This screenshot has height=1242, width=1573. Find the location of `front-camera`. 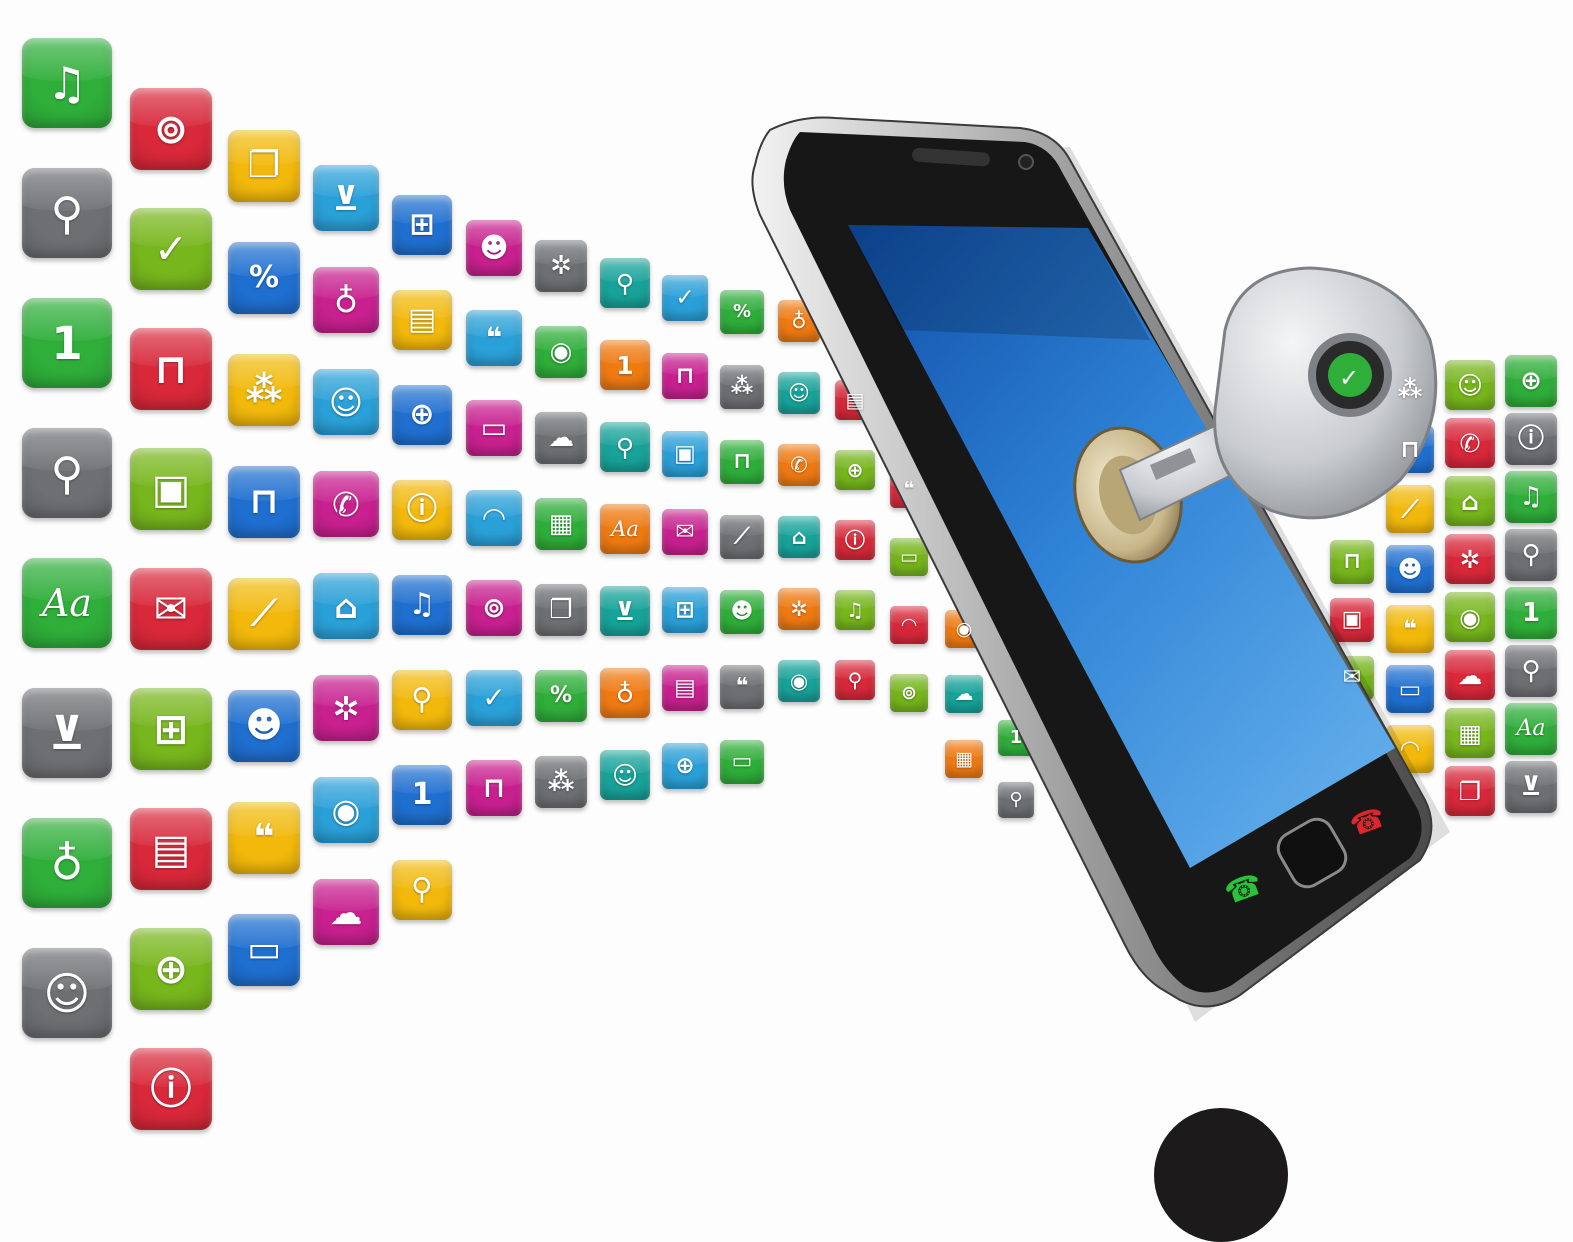

front-camera is located at coordinates (1026, 162).